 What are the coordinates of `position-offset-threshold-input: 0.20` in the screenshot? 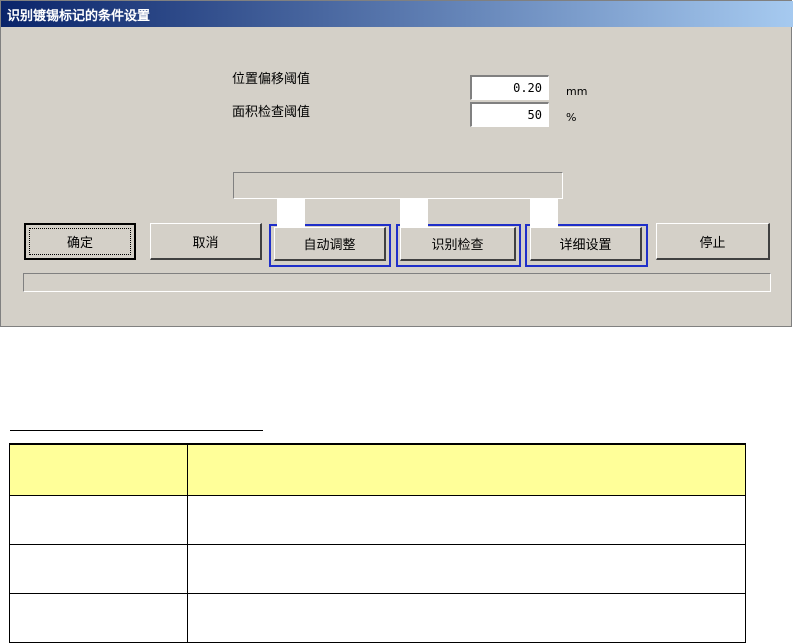 It's located at (509, 87).